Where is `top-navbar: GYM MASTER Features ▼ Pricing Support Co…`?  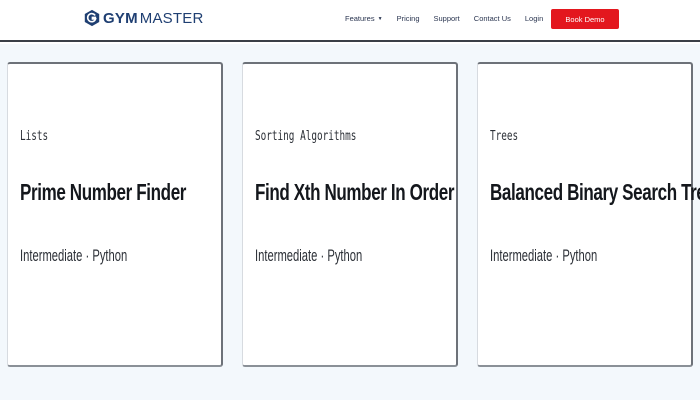 top-navbar: GYM MASTER Features ▼ Pricing Support Co… is located at coordinates (350, 21).